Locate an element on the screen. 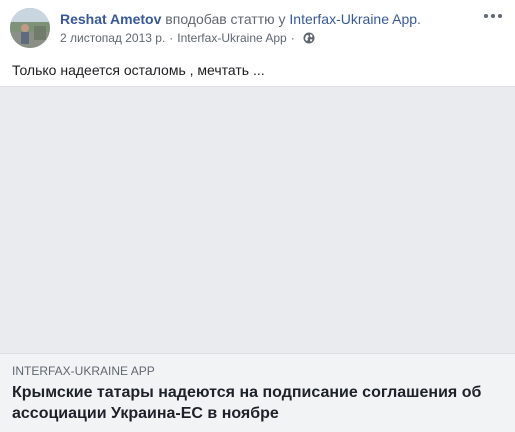 Image resolution: width=515 pixels, height=432 pixels. avatar is located at coordinates (30, 28).